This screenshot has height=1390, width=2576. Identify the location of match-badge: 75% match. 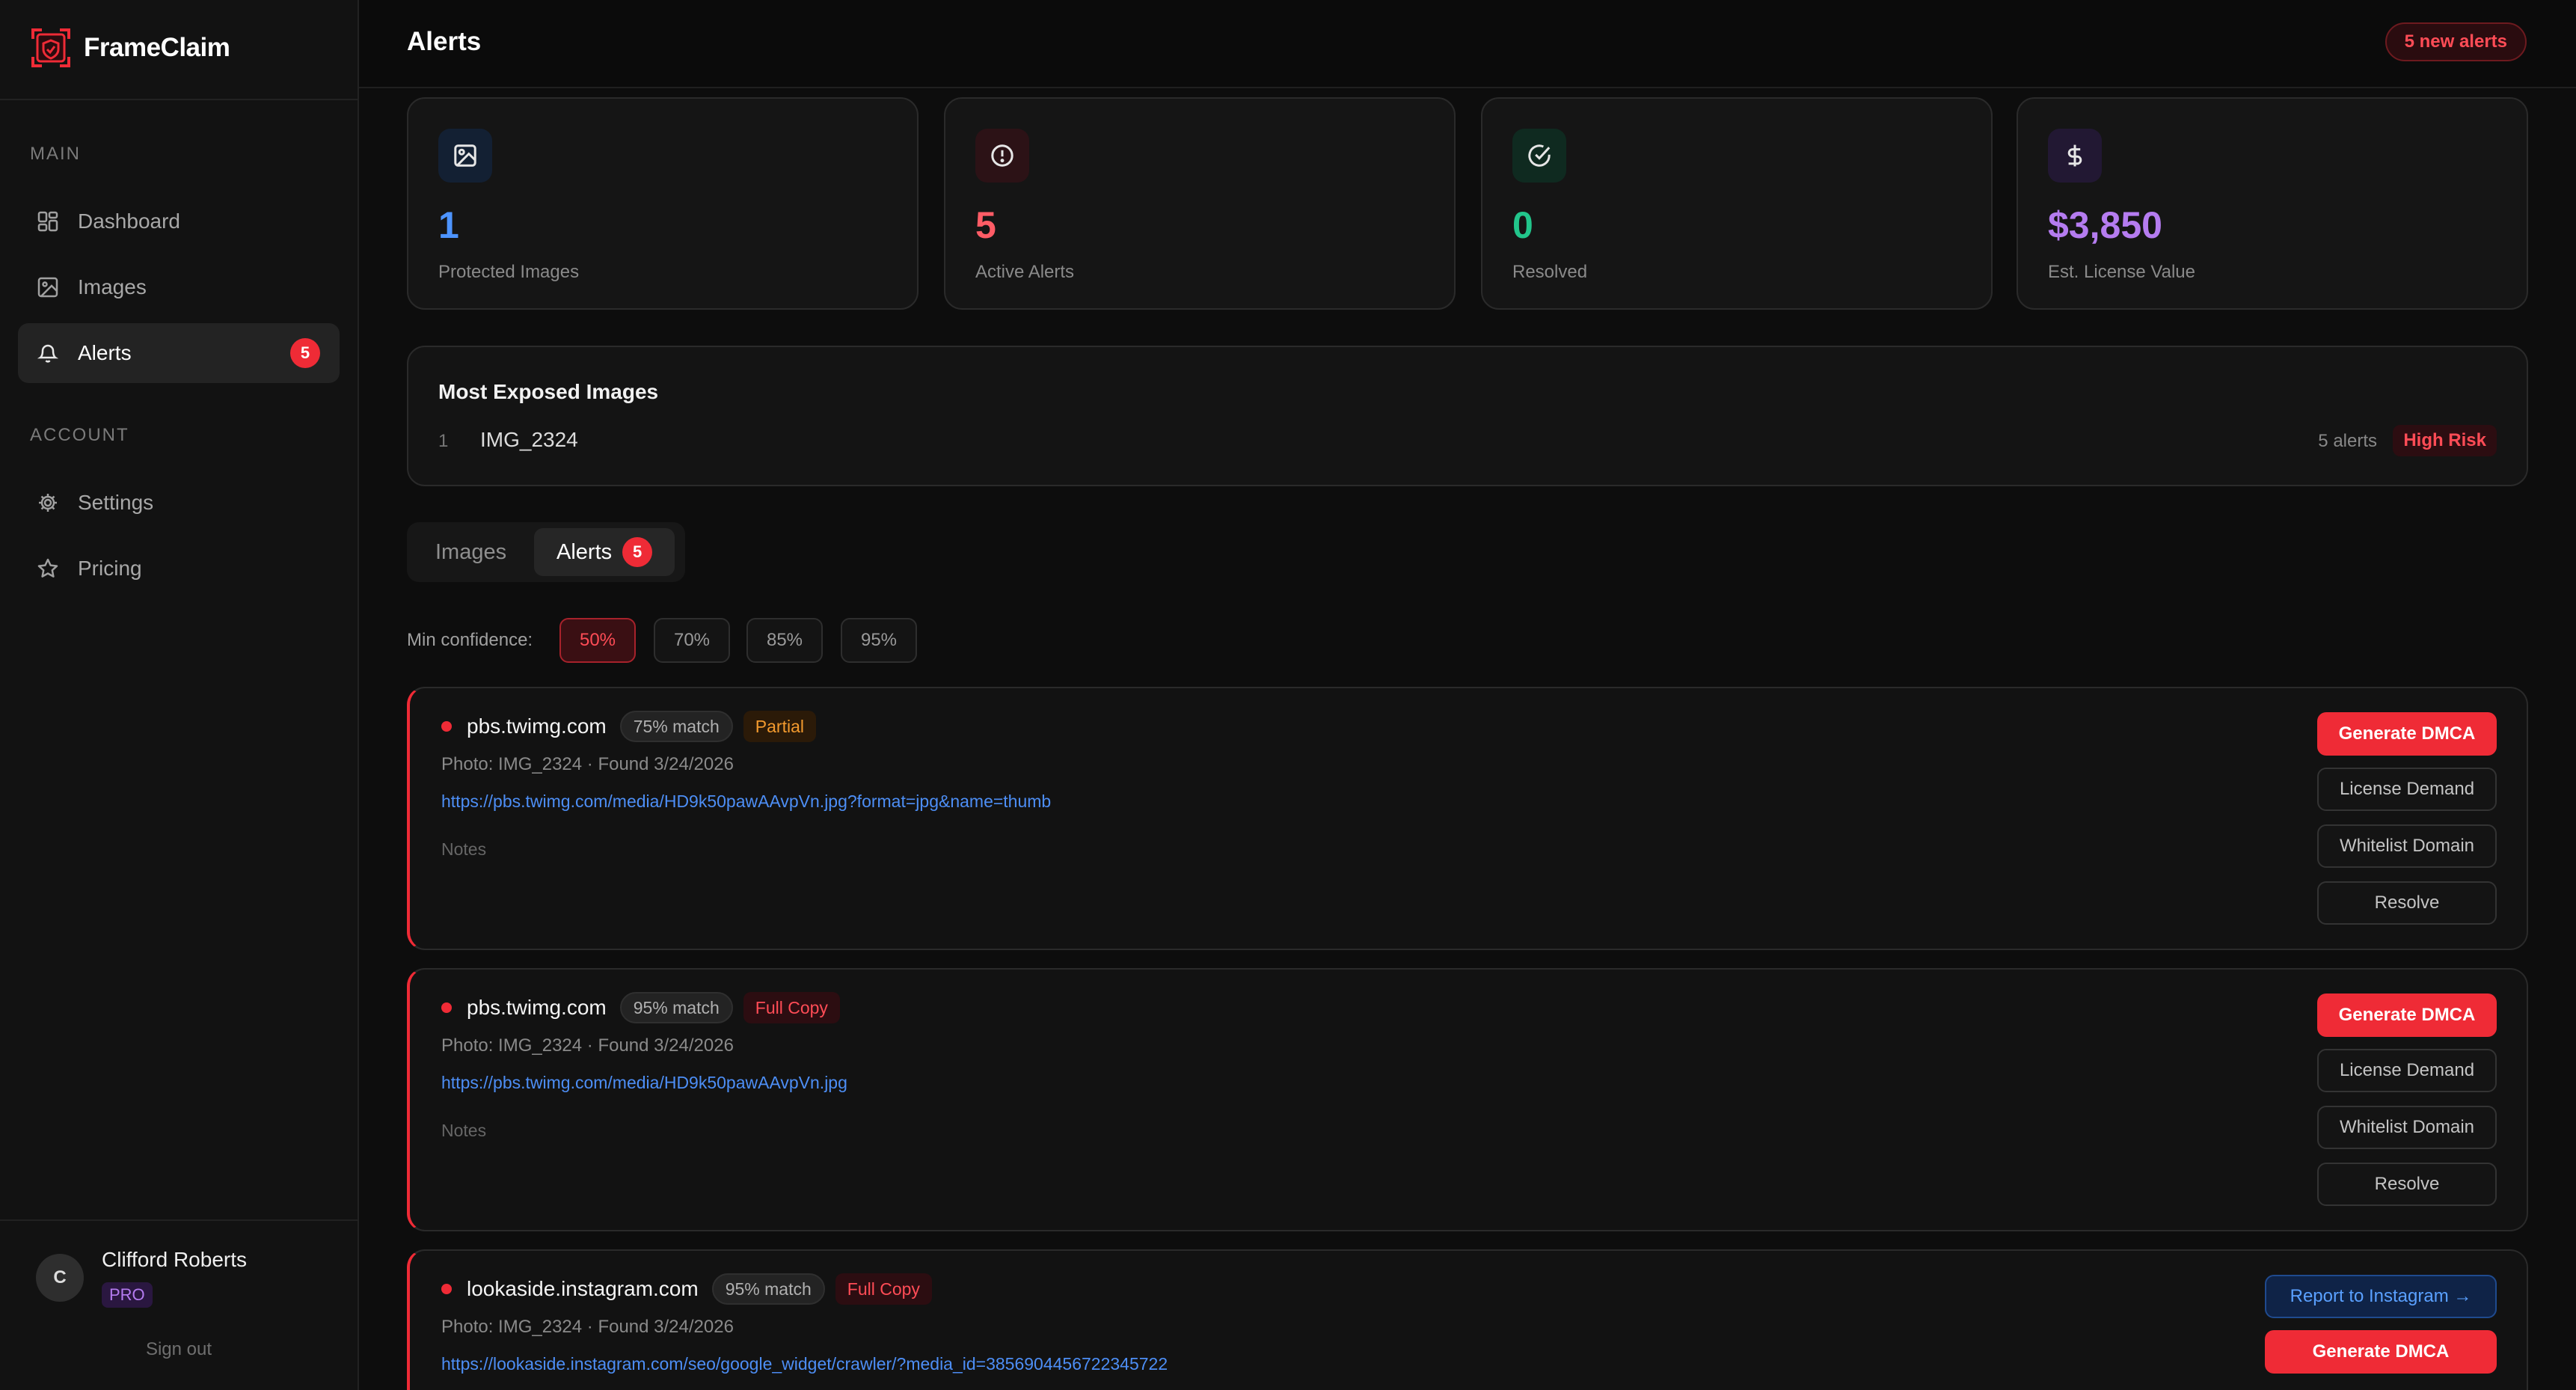
(676, 726).